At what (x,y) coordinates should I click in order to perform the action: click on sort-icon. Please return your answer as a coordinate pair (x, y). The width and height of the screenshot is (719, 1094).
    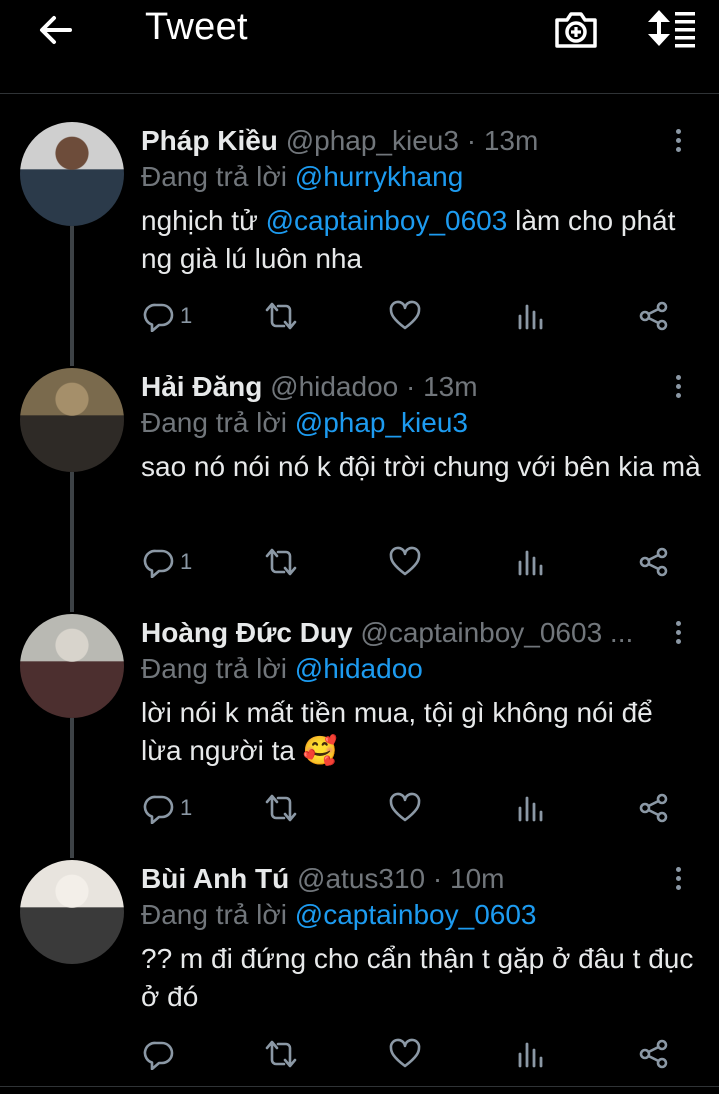
    Looking at the image, I should click on (672, 28).